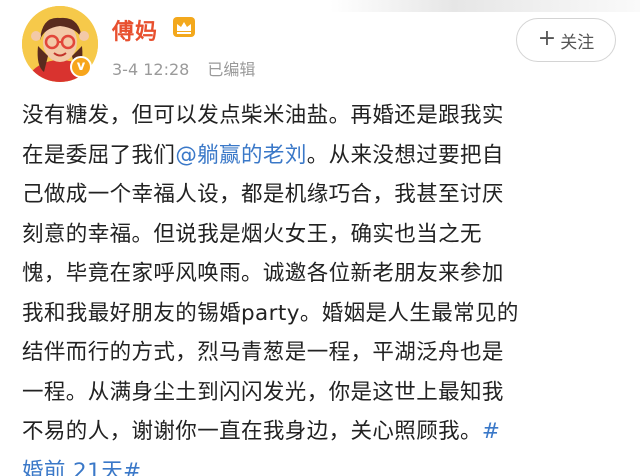  I want to click on post-line: 我和我最好朋友的锡婚party。婚姻是人生最常见的, so click(270, 313).